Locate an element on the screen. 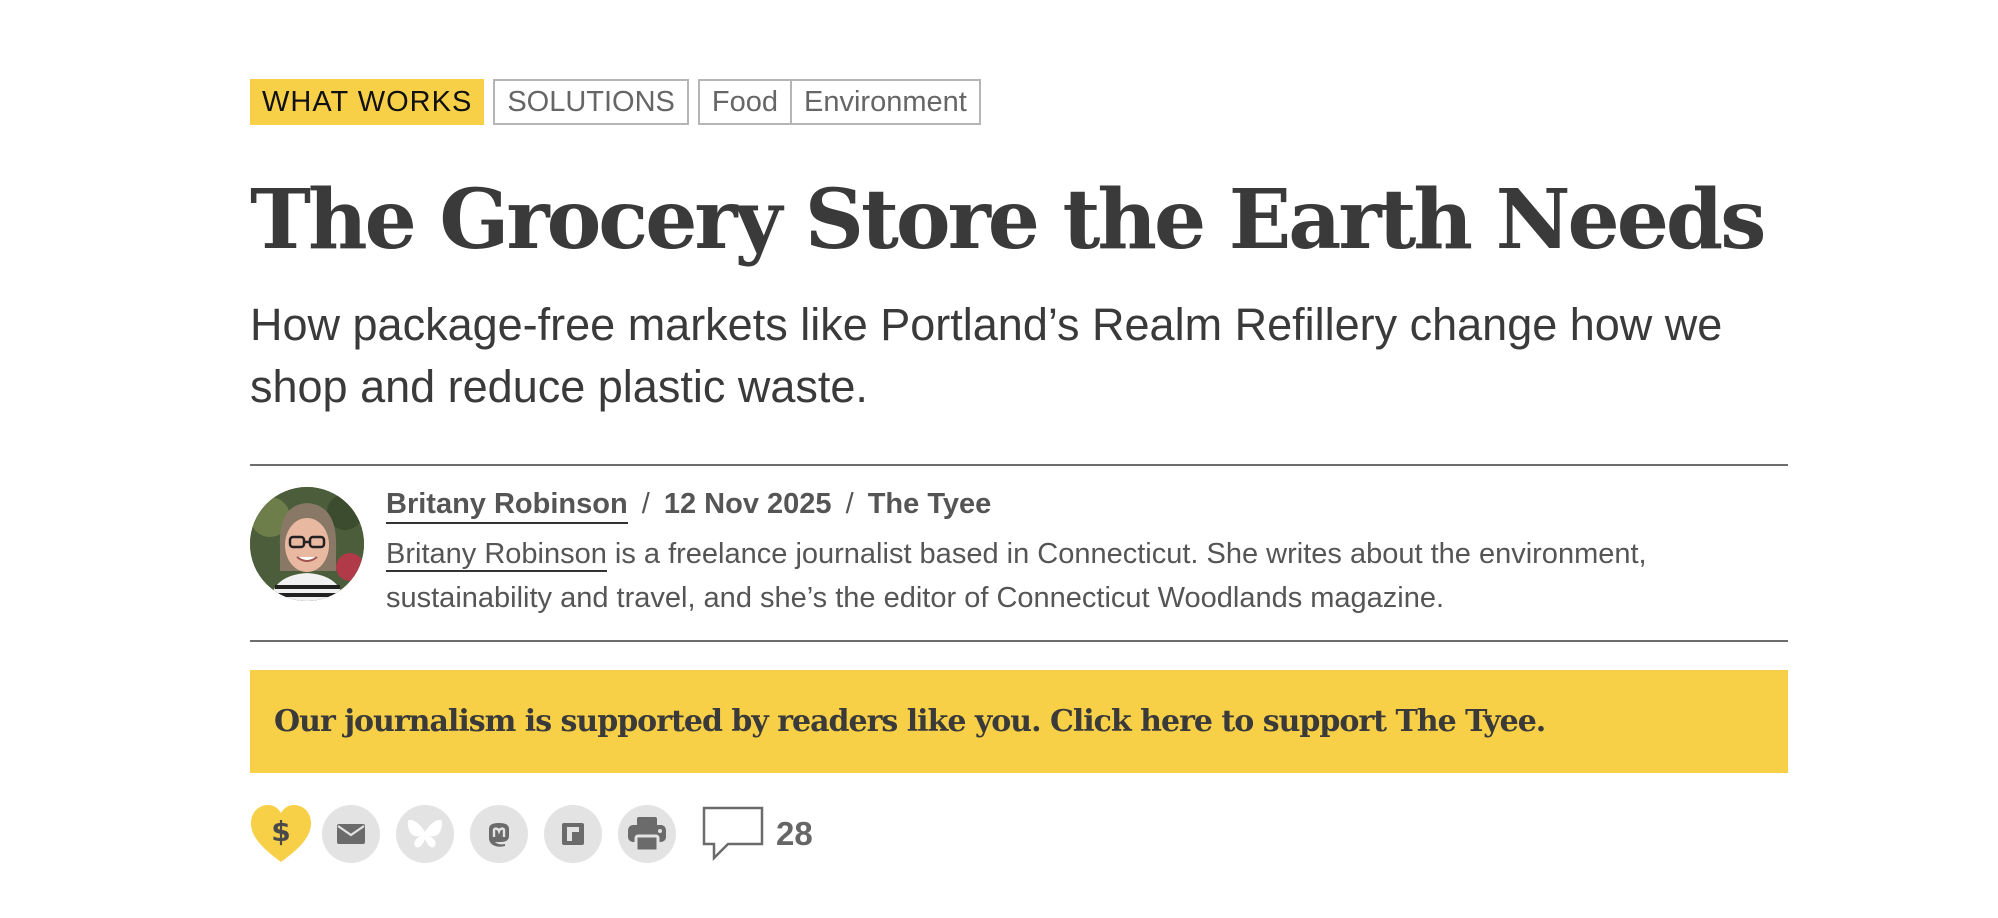 Image resolution: width=1998 pixels, height=918 pixels. topic-tags: Food Environment is located at coordinates (839, 102).